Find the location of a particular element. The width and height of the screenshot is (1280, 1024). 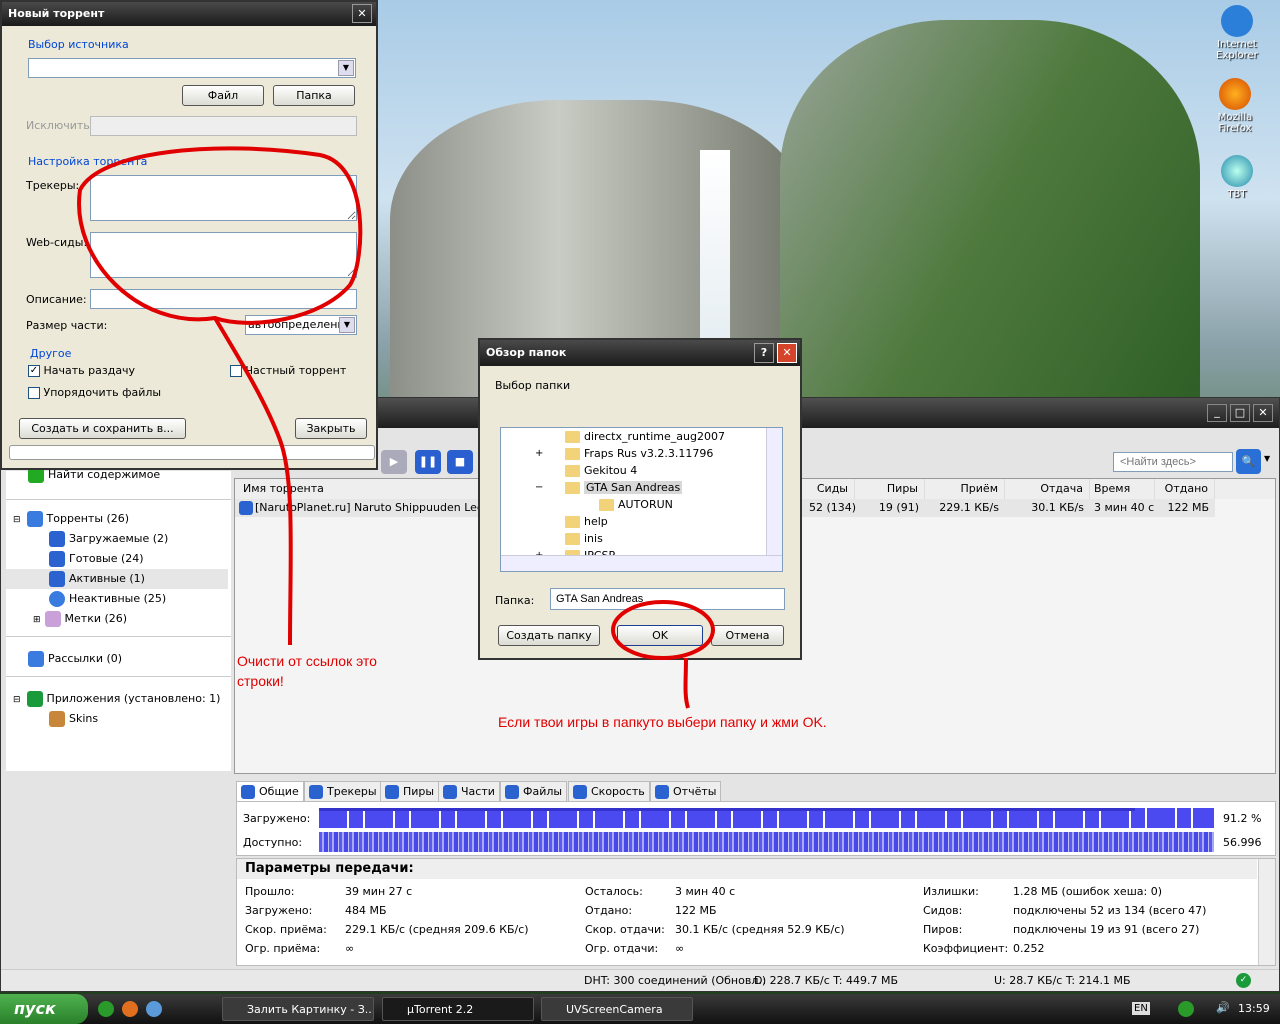

taskbar-item-utorrent: µTorrent 2.2 is located at coordinates (458, 1009).